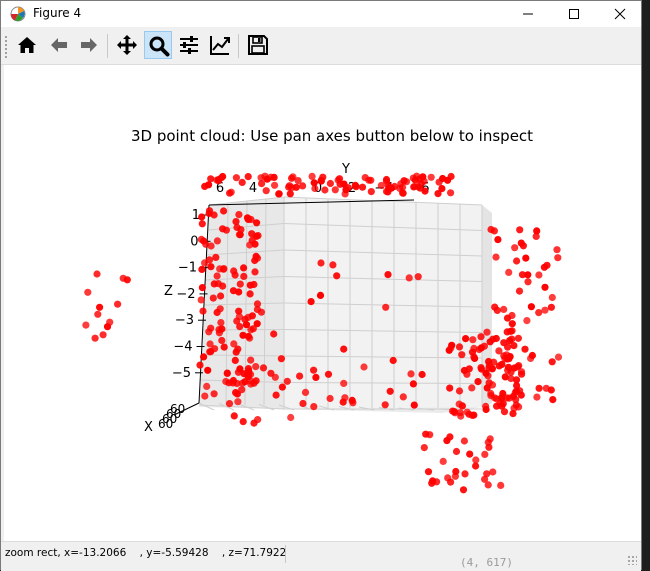 The width and height of the screenshot is (650, 571). What do you see at coordinates (220, 45) in the screenshot?
I see `edit-axes-button` at bounding box center [220, 45].